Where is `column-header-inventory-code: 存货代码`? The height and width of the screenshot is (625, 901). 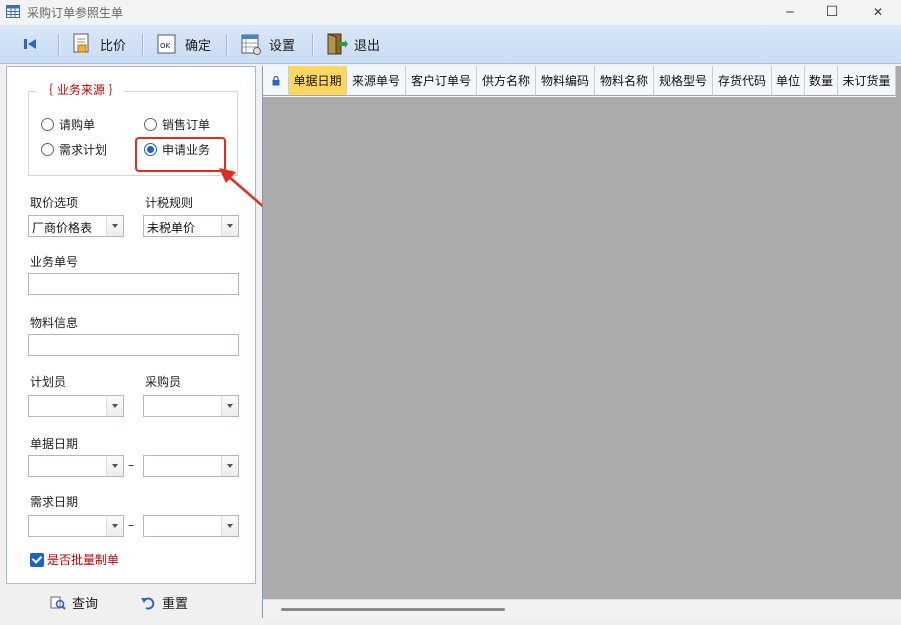 column-header-inventory-code: 存货代码 is located at coordinates (742, 81).